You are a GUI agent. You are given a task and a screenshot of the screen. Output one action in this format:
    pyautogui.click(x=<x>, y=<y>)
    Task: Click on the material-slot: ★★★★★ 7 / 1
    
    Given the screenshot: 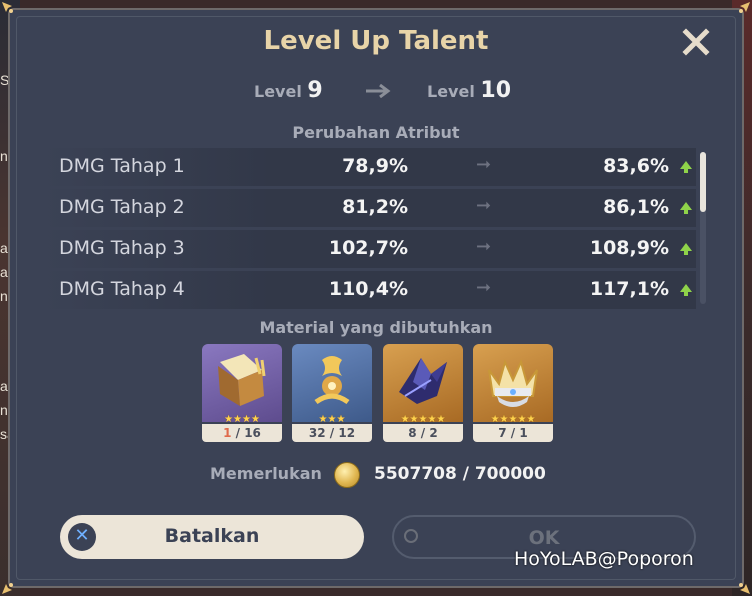 What is the action you would take?
    pyautogui.click(x=513, y=393)
    